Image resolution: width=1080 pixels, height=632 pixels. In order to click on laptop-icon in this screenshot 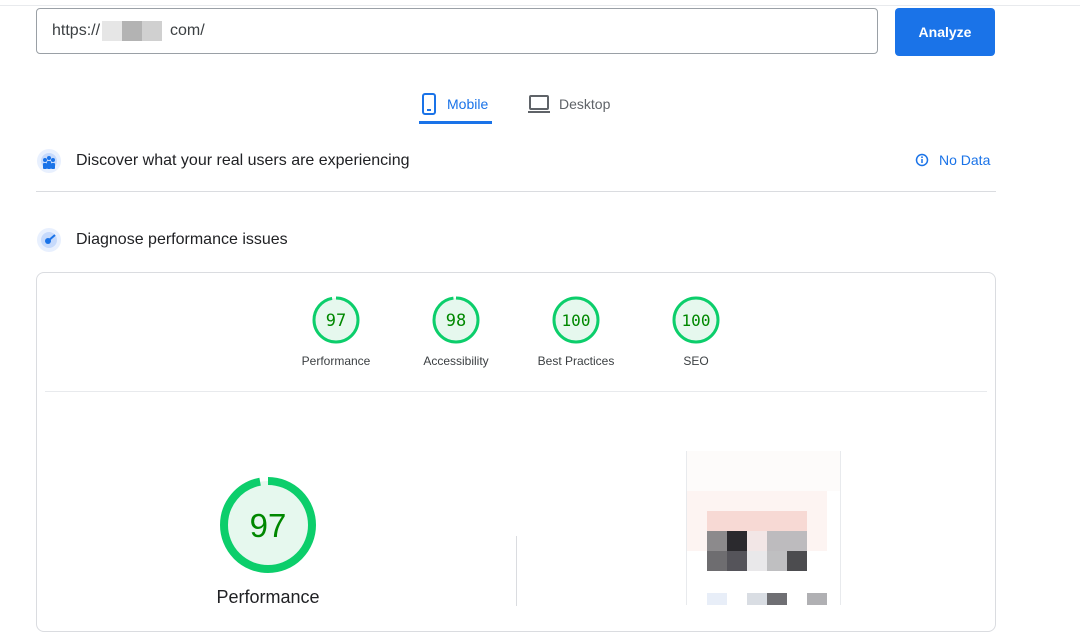, I will do `click(539, 104)`.